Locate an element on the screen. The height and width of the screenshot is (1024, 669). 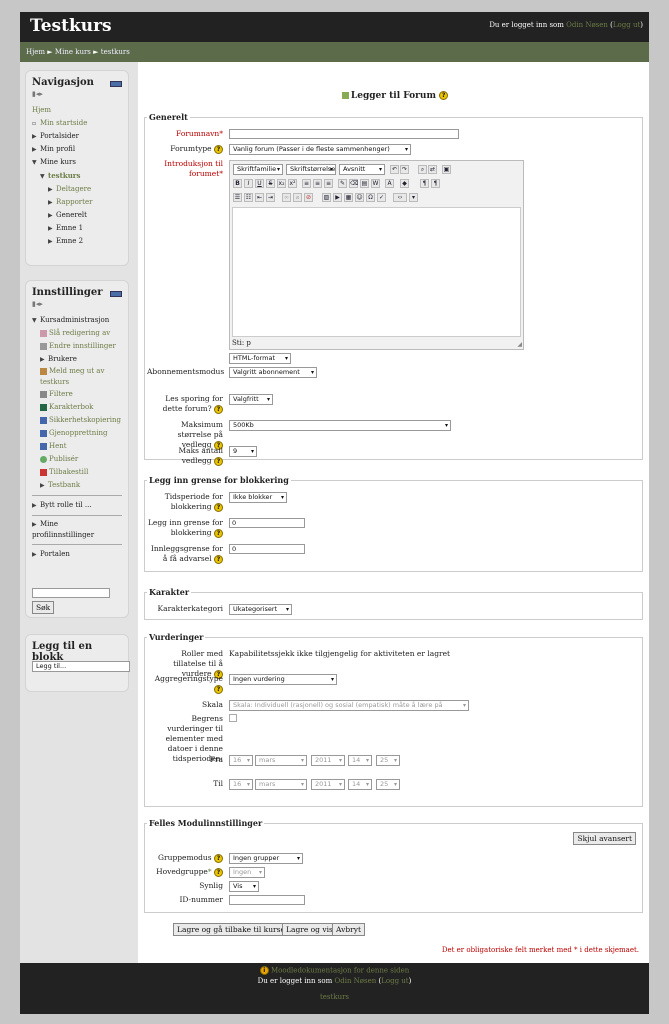
text-color-icon: A is located at coordinates (389, 183).